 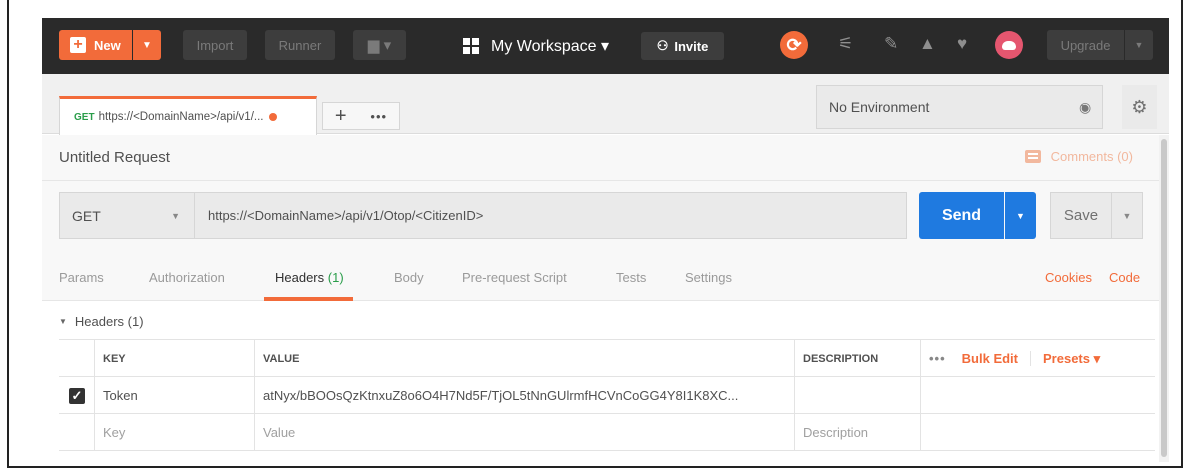 I want to click on headers-toggle-label: Headers (1), so click(x=109, y=321).